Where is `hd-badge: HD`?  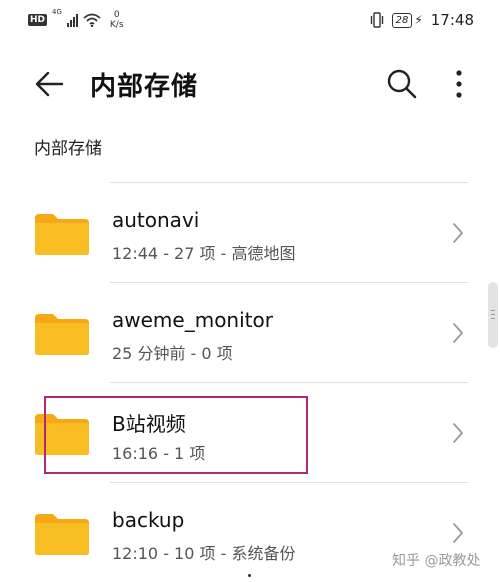 hd-badge: HD is located at coordinates (38, 20).